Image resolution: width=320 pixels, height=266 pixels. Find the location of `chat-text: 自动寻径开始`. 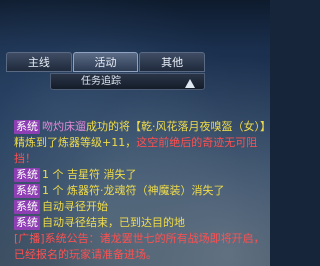

chat-text: 自动寻径开始 is located at coordinates (75, 206).